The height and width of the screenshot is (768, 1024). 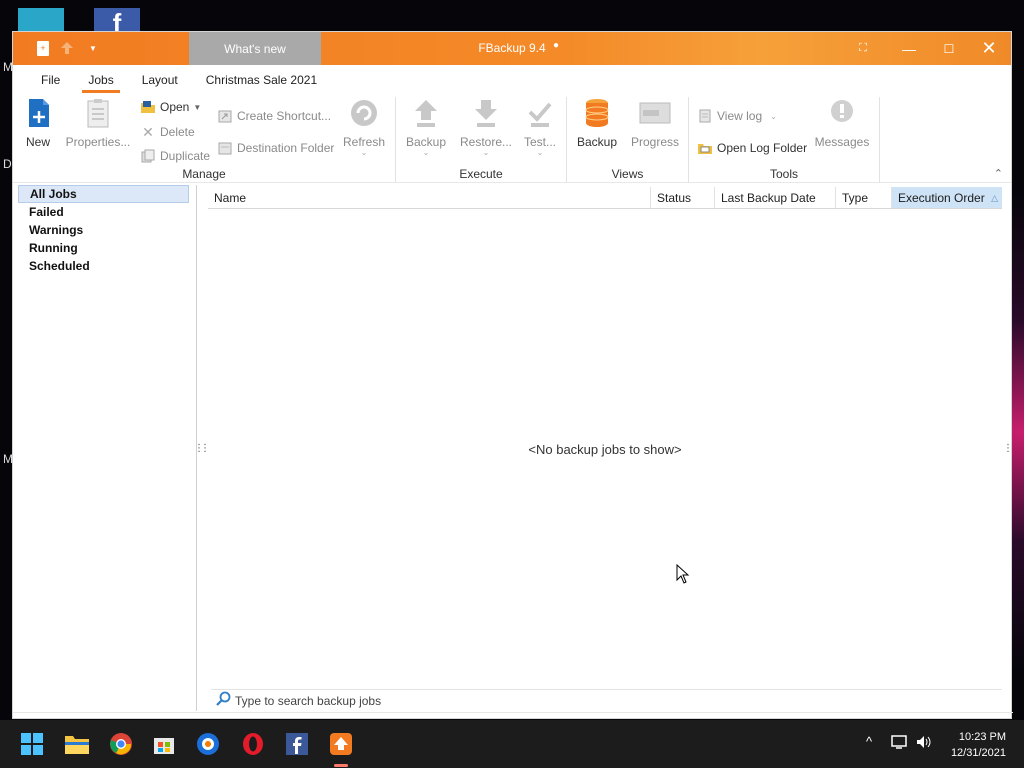 What do you see at coordinates (949, 48) in the screenshot?
I see `maximize-button: ☐` at bounding box center [949, 48].